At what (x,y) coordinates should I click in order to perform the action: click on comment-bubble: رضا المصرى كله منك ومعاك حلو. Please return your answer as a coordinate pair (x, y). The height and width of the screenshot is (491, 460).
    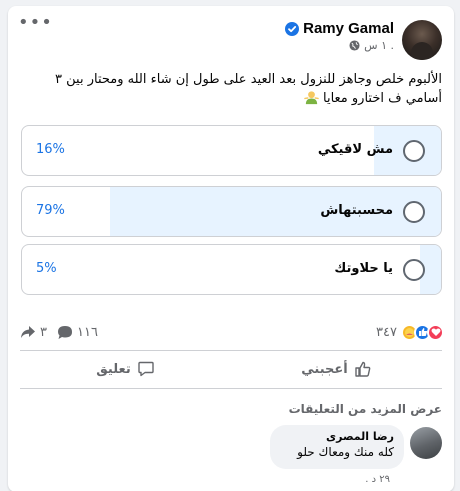
    Looking at the image, I should click on (337, 447).